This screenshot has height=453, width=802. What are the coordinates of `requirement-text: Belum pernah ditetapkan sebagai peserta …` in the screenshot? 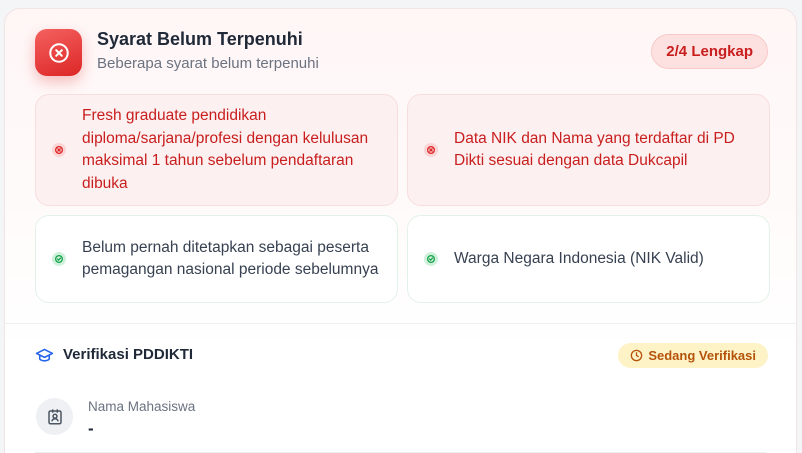 It's located at (230, 258).